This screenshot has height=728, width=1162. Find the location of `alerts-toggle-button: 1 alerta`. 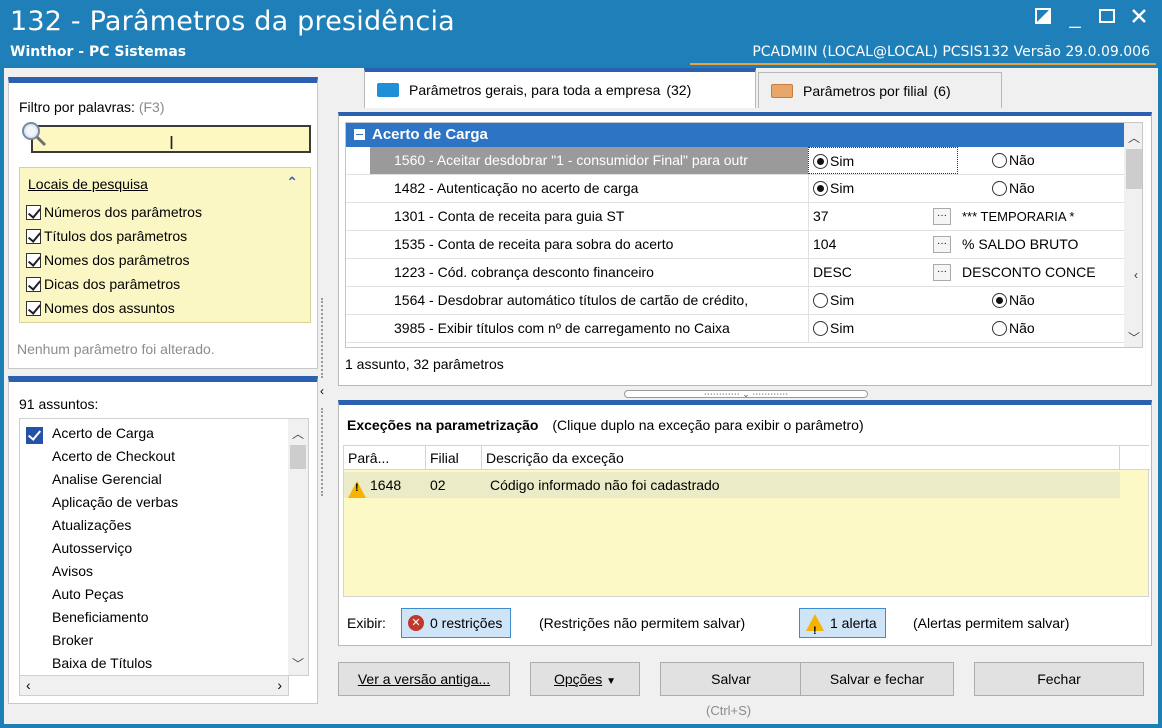

alerts-toggle-button: 1 alerta is located at coordinates (842, 626).